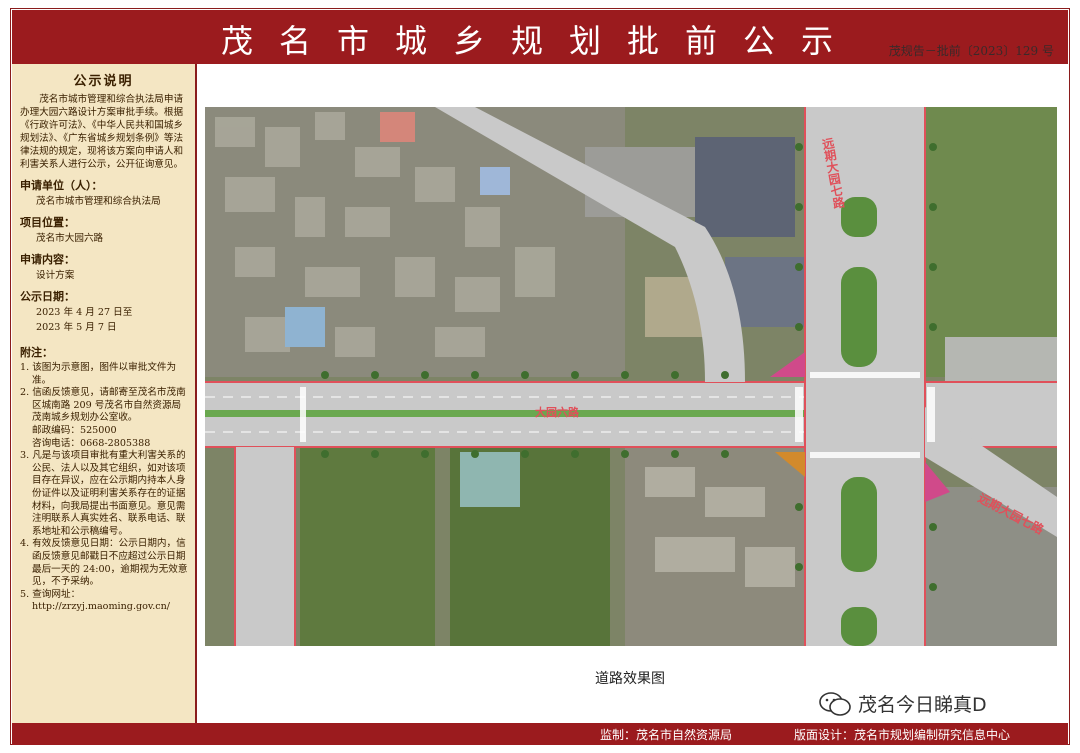  I want to click on footer-bar: 监制：茂名市自然资源局 版面设计：茂名市规划编制研究信息中心, so click(540, 734).